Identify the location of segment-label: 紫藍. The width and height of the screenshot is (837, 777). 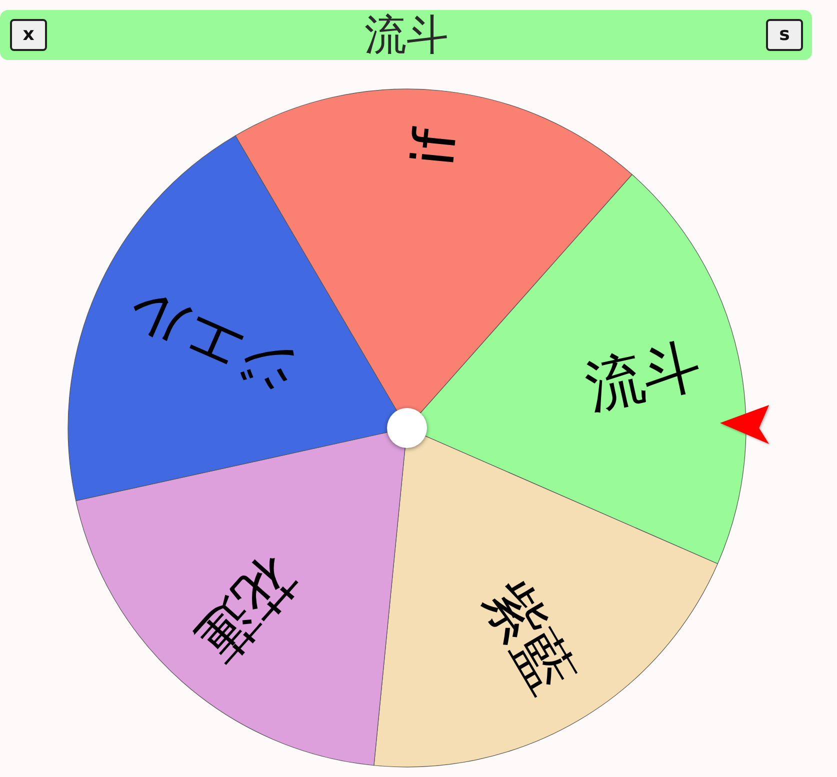
(529, 637).